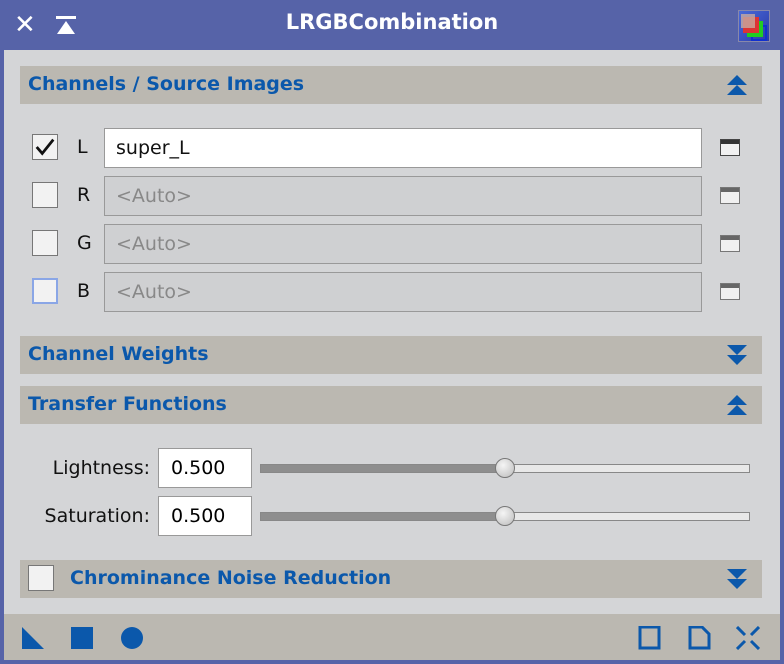 The width and height of the screenshot is (784, 664). I want to click on saturation-label: Saturation:, so click(97, 516).